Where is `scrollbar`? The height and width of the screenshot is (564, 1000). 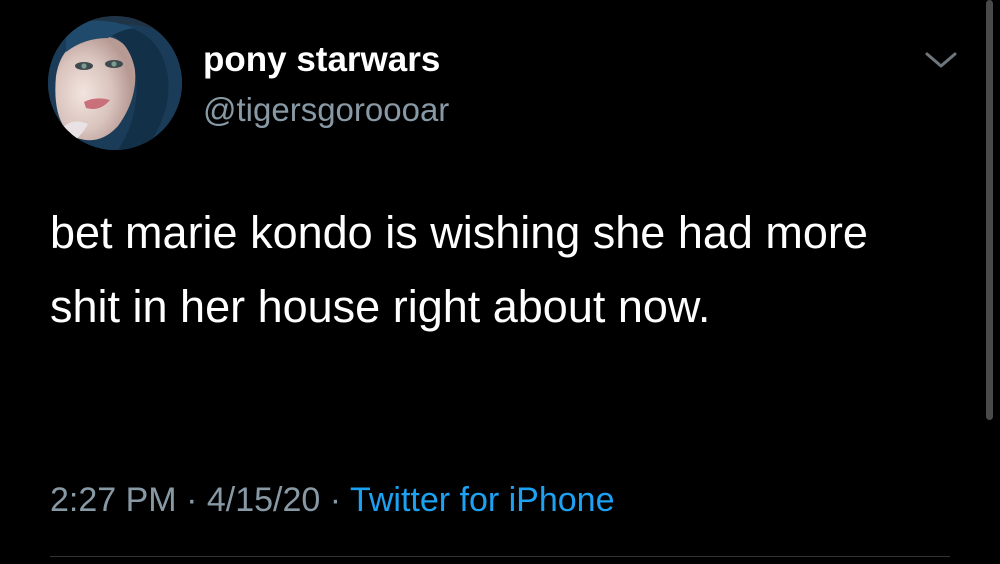 scrollbar is located at coordinates (989, 210).